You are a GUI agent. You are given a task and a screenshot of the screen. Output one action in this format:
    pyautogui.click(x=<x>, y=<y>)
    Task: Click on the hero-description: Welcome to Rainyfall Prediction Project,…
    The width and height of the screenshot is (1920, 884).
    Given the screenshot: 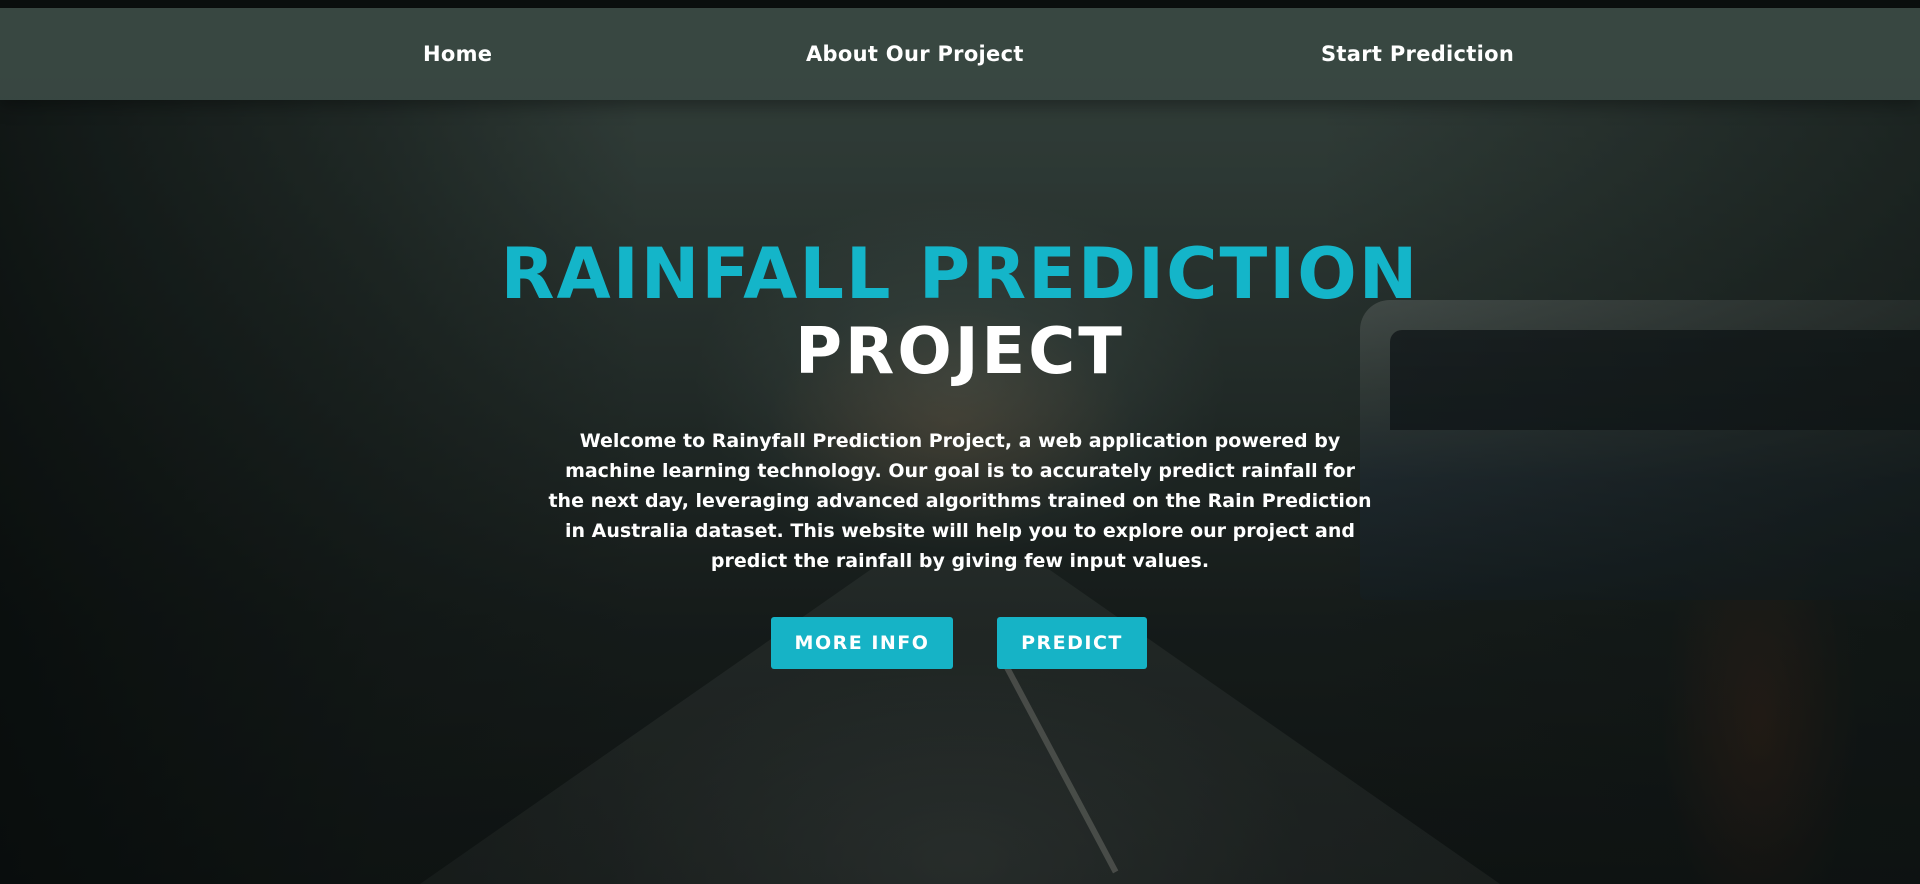 What is the action you would take?
    pyautogui.click(x=960, y=501)
    